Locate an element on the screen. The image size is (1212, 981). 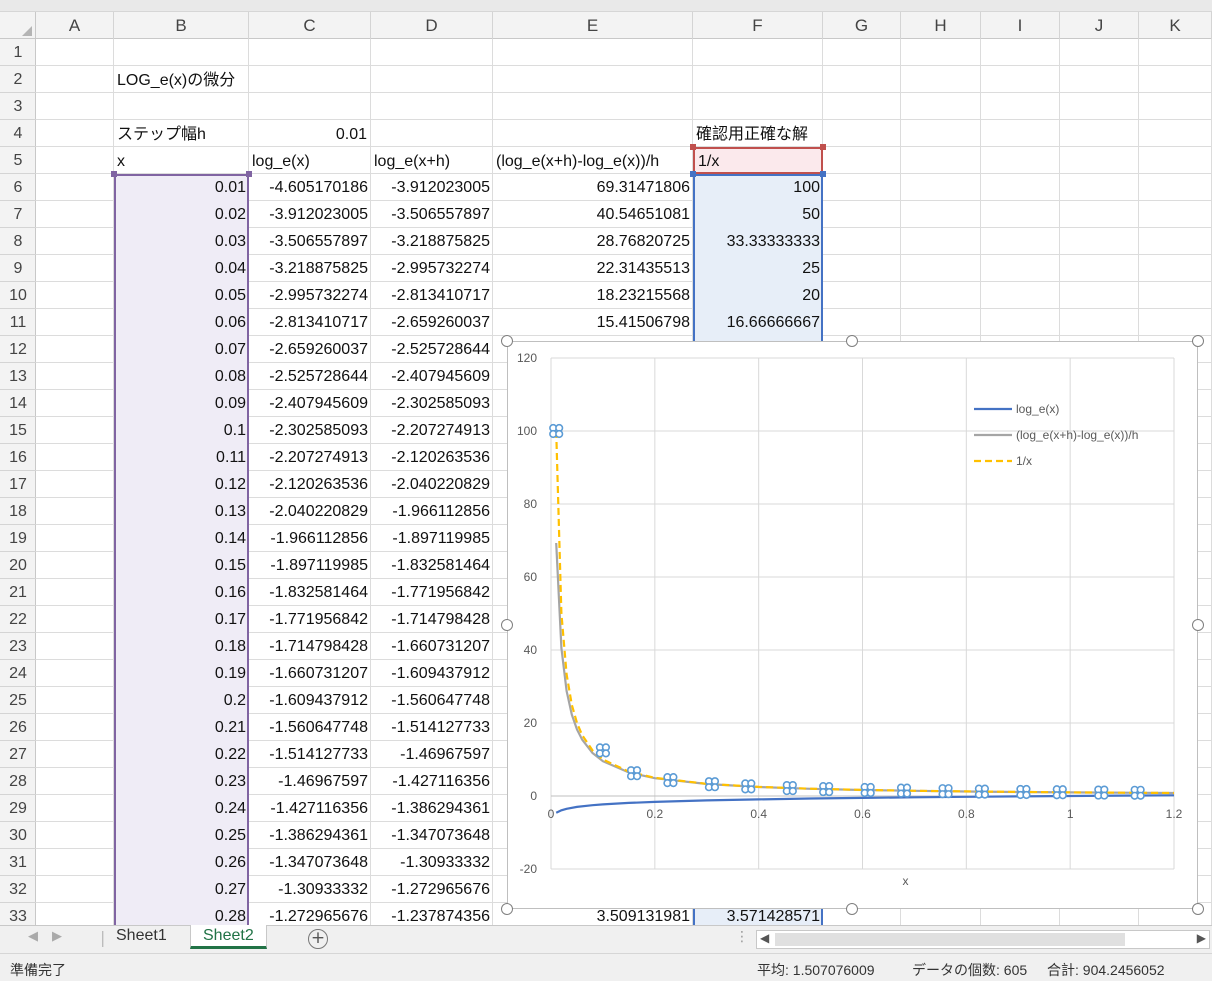
cell-d15: -2.207274913 is located at coordinates (432, 430).